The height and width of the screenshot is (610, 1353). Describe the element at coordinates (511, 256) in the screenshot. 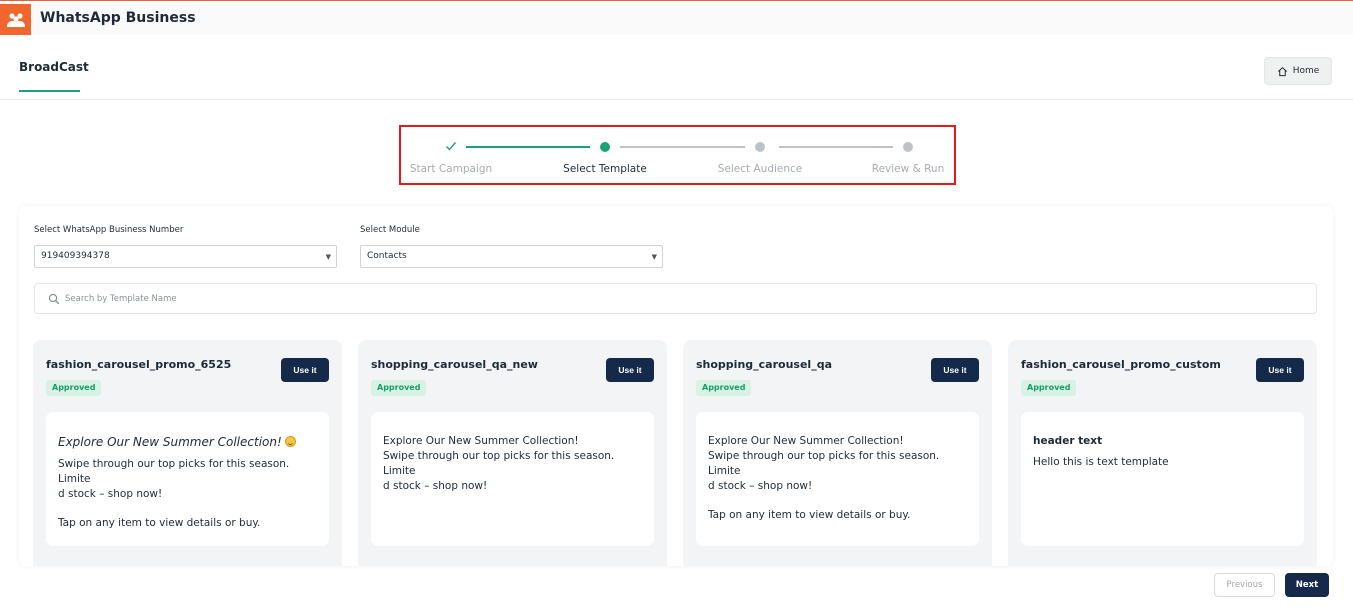

I see `module-select: Contacts ▼` at that location.